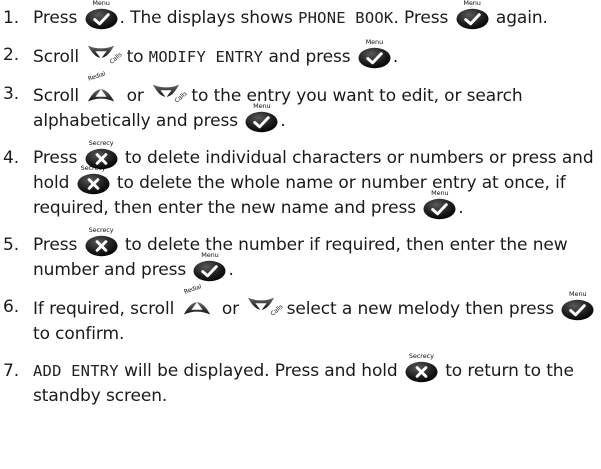 Image resolution: width=601 pixels, height=469 pixels. What do you see at coordinates (206, 57) in the screenshot?
I see `lcd-display-text: MODIFY ENTRY` at bounding box center [206, 57].